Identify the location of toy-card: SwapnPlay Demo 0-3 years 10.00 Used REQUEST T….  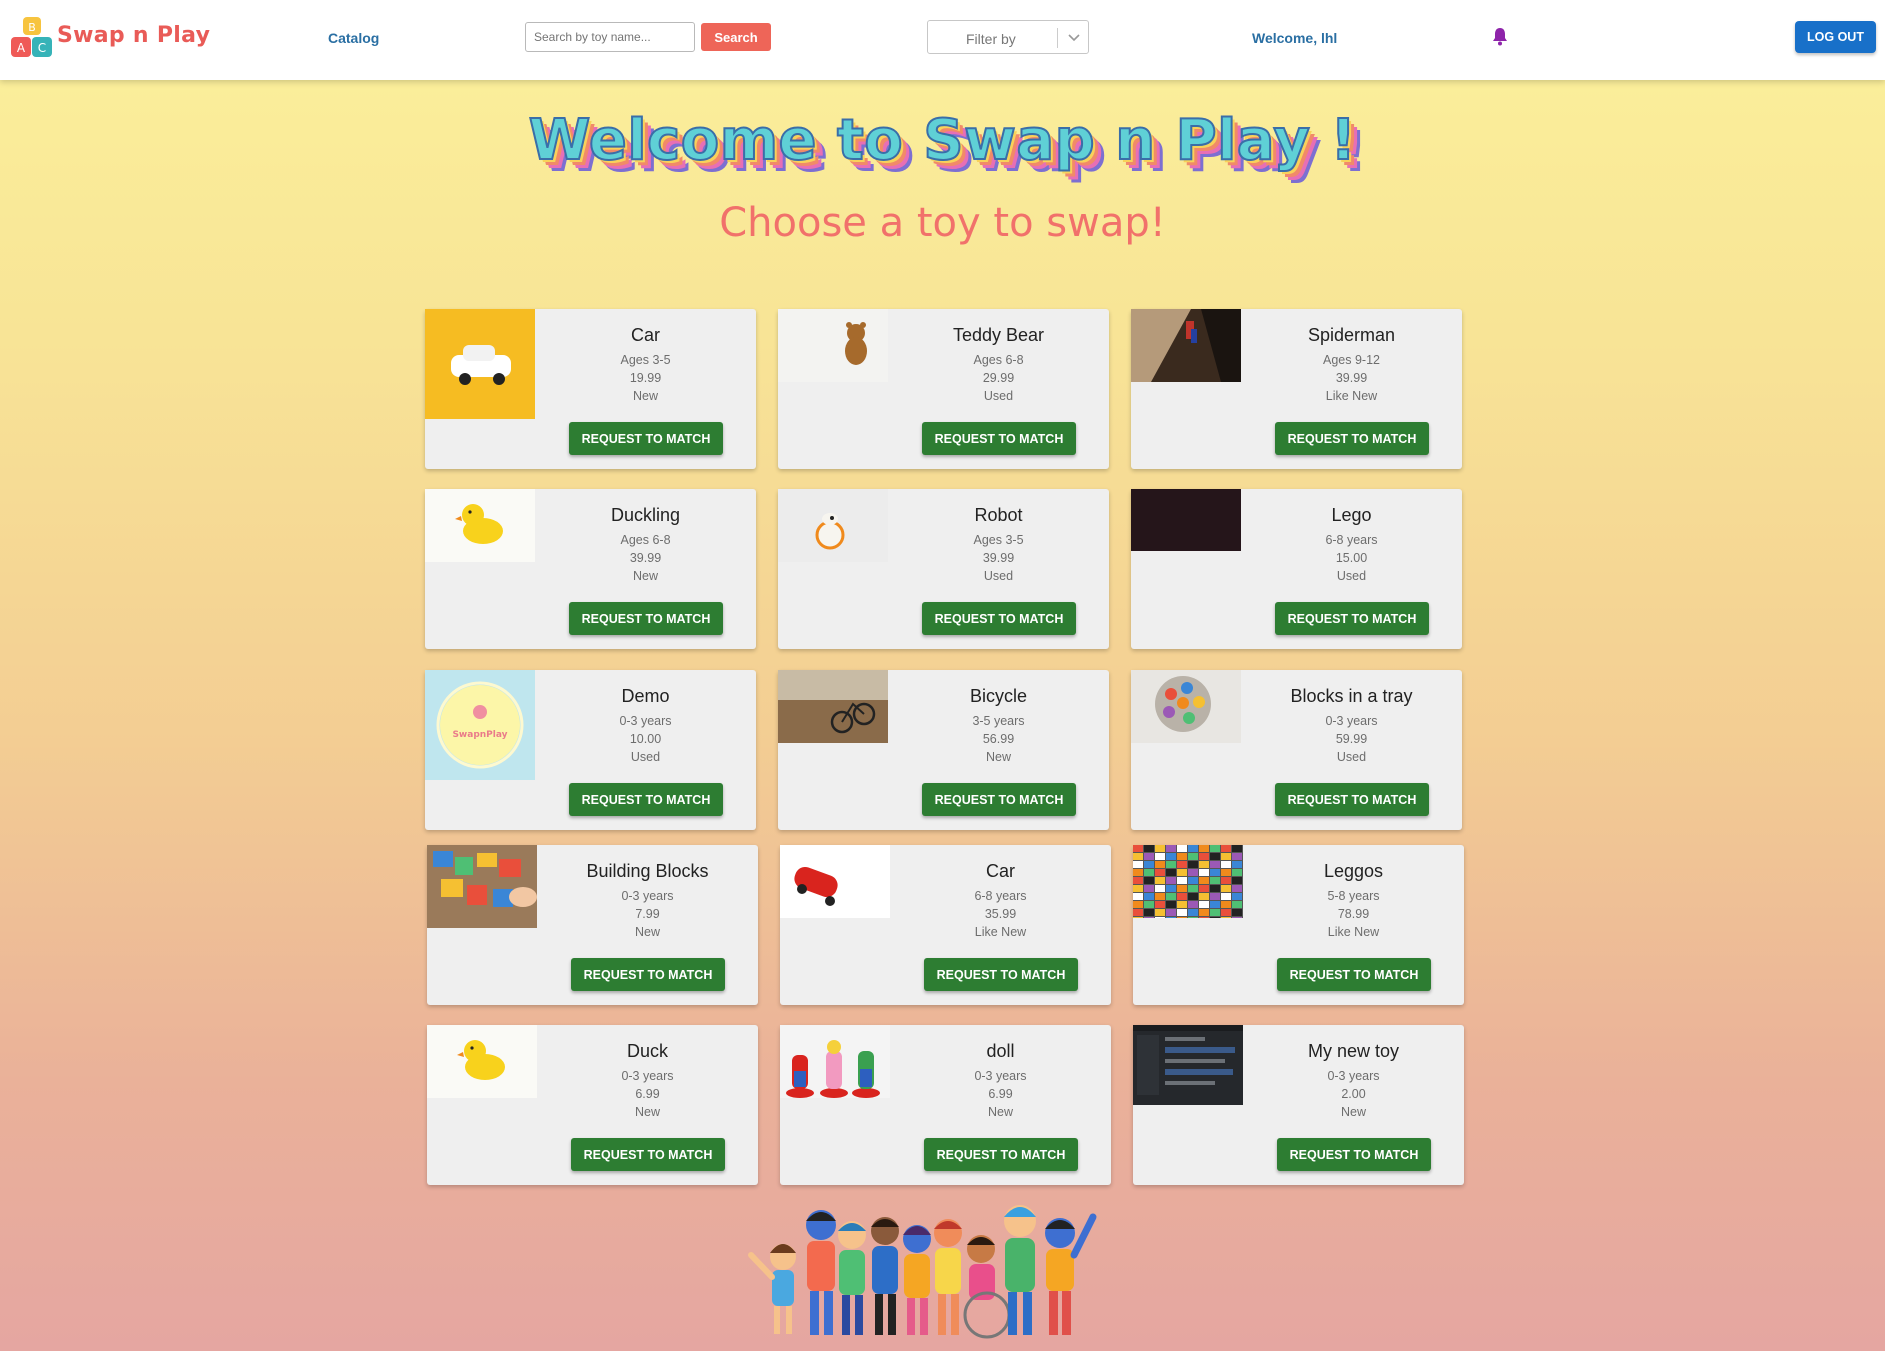
(590, 750).